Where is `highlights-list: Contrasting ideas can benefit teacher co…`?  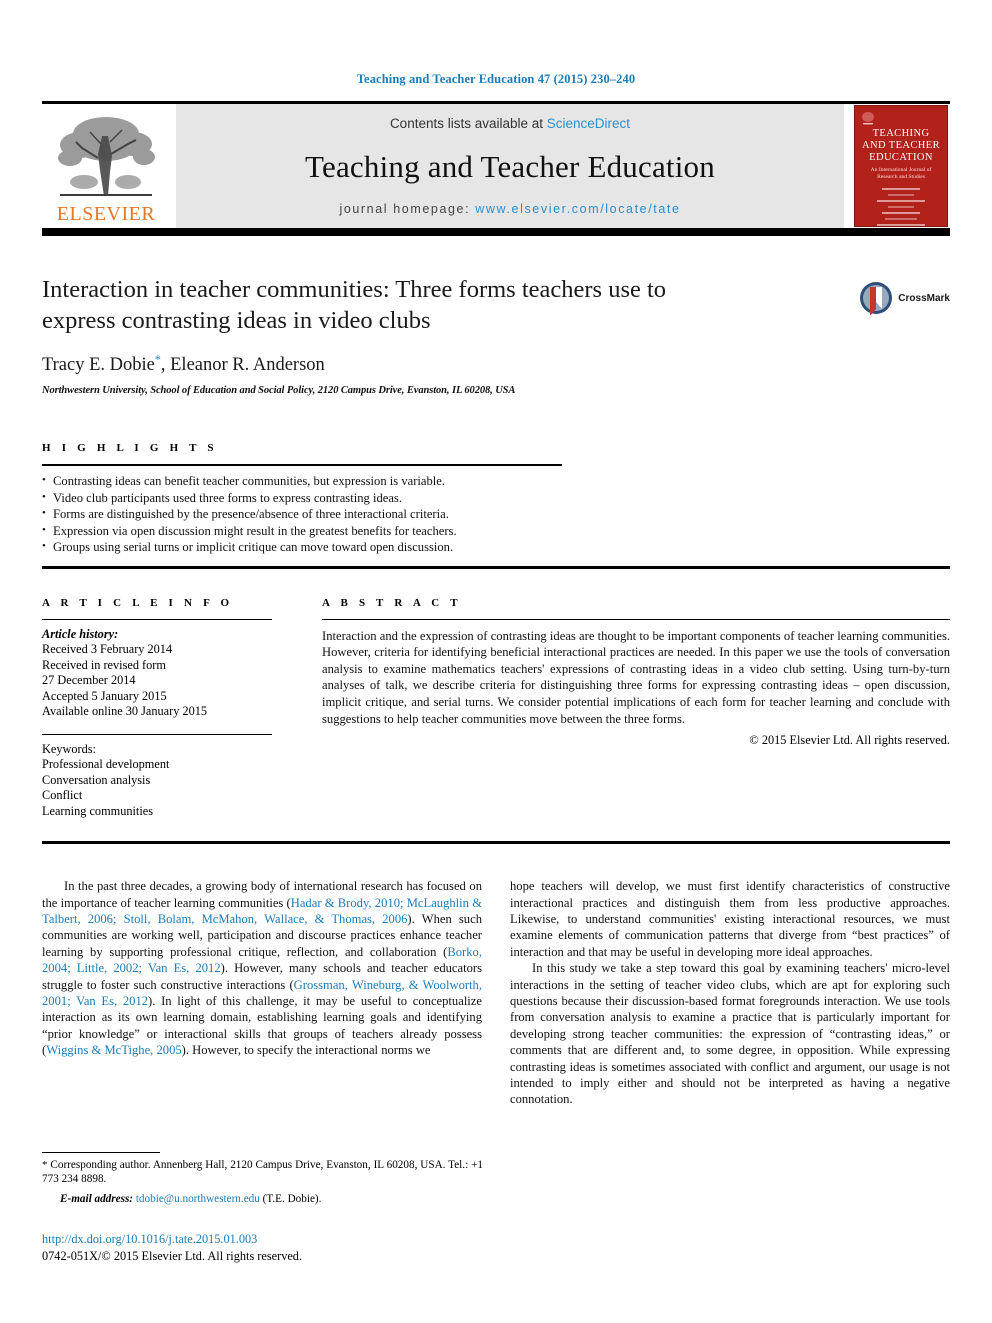 highlights-list: Contrasting ideas can benefit teacher co… is located at coordinates (302, 514).